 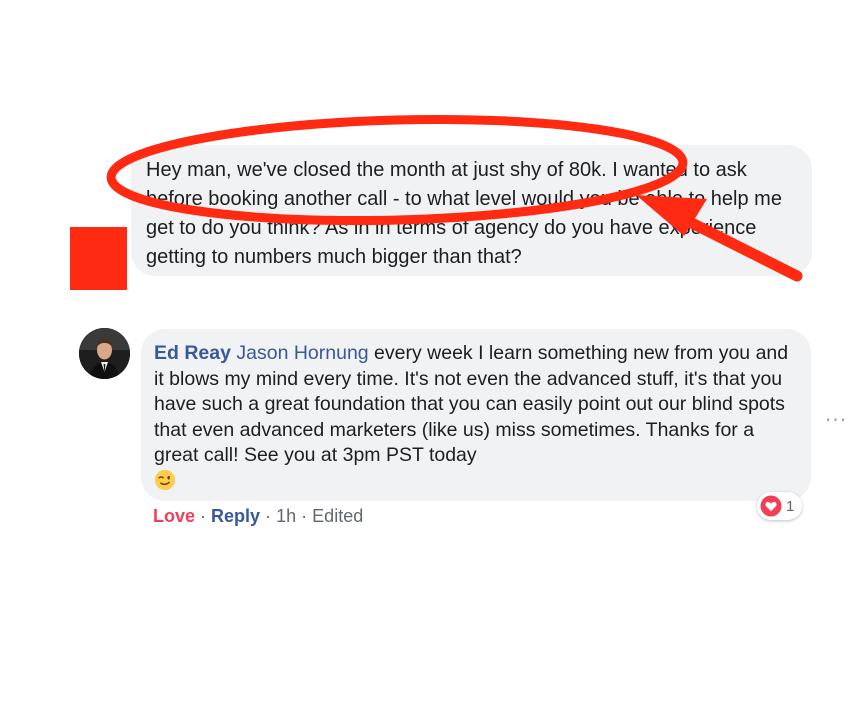 What do you see at coordinates (174, 516) in the screenshot?
I see `love-reaction-link: Love` at bounding box center [174, 516].